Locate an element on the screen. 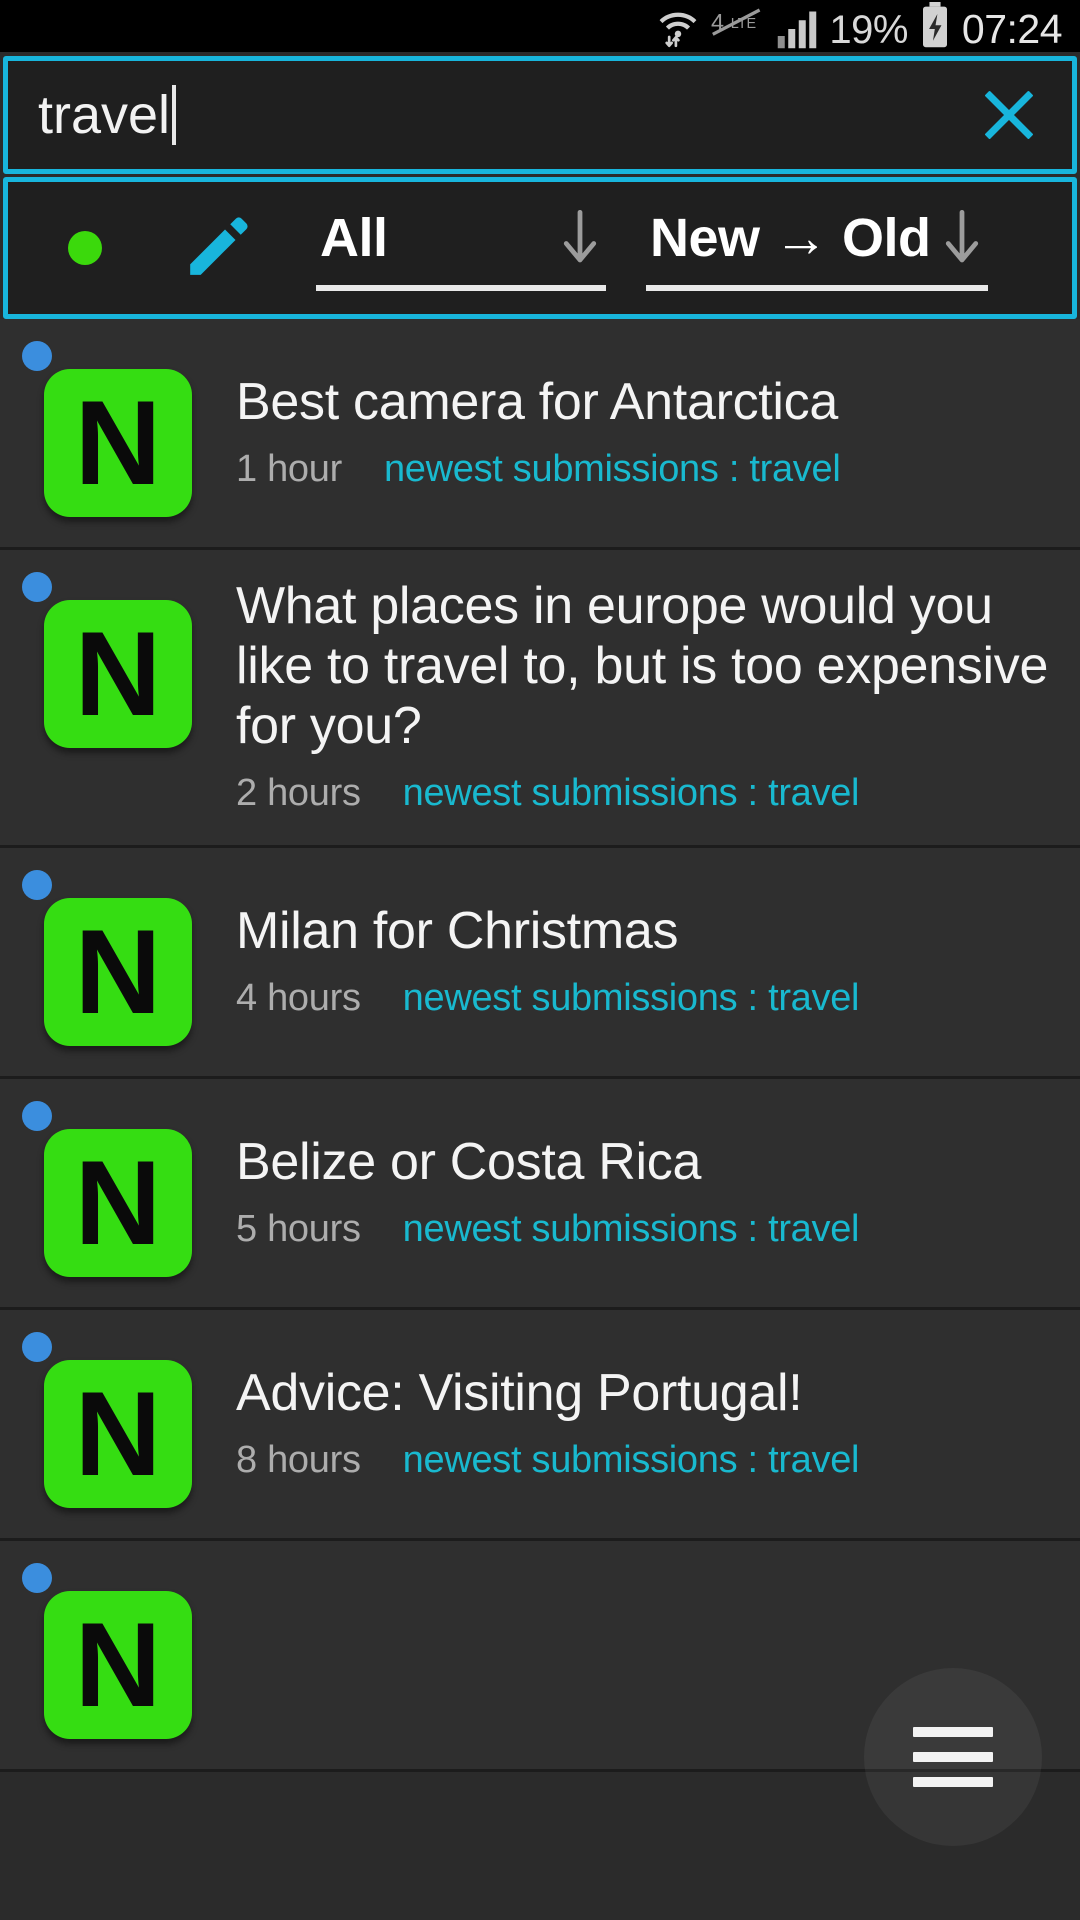 Image resolution: width=1080 pixels, height=1920 pixels. article-time: 1 hour is located at coordinates (289, 468).